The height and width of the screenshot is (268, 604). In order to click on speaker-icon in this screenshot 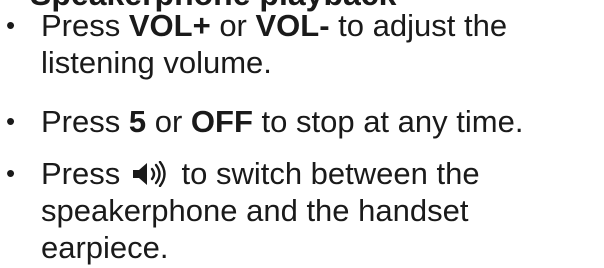, I will do `click(151, 174)`.